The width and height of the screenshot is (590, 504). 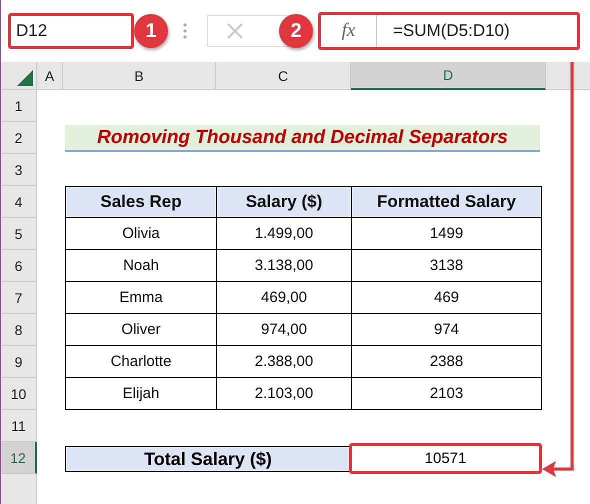 I want to click on name-box: D12, so click(x=71, y=31).